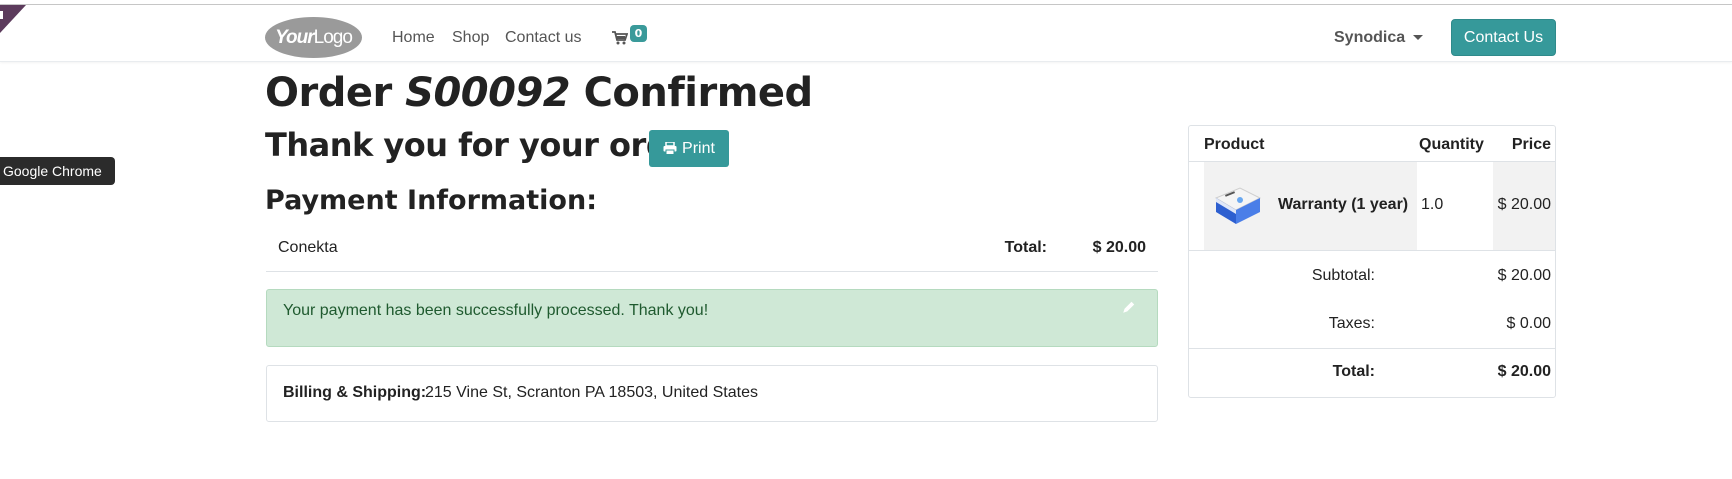  I want to click on subtotal-label: Subtotal:, so click(1343, 275).